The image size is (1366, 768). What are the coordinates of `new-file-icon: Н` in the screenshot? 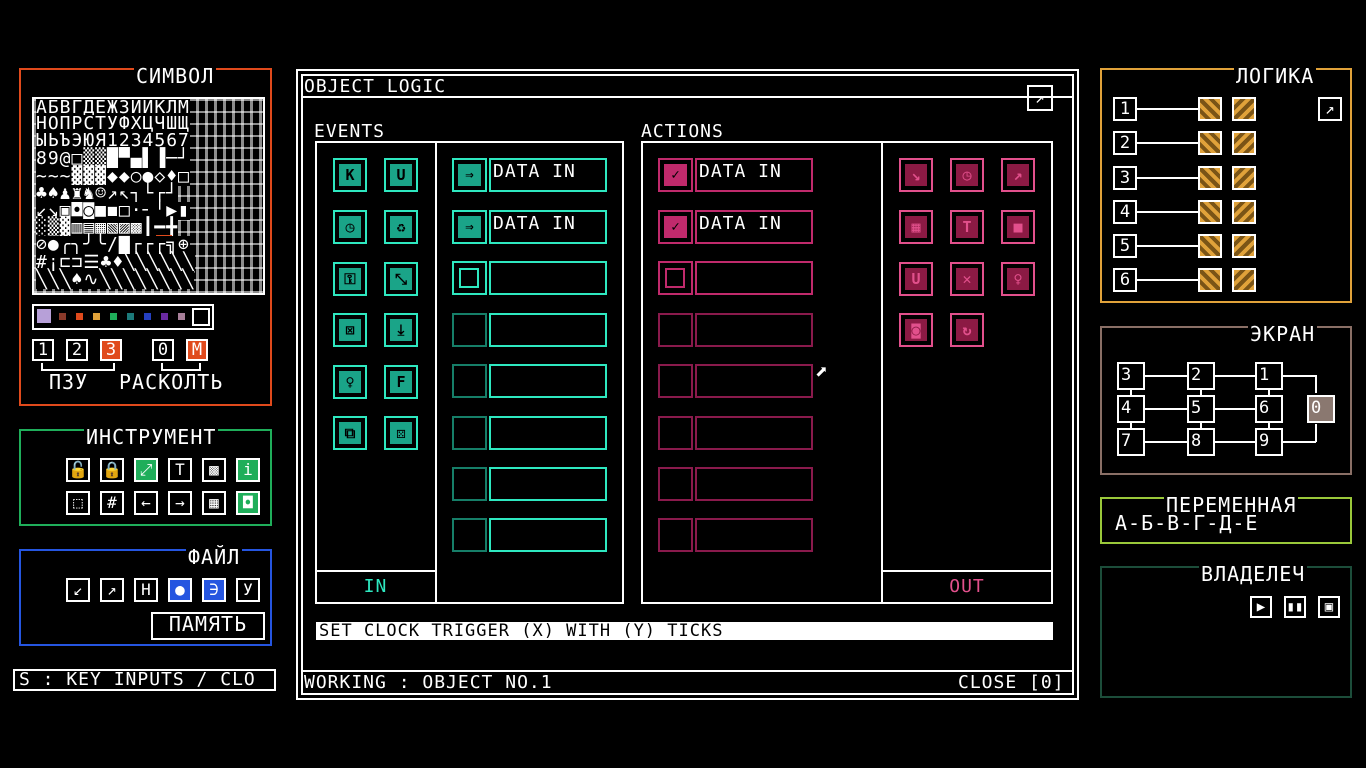 It's located at (146, 590).